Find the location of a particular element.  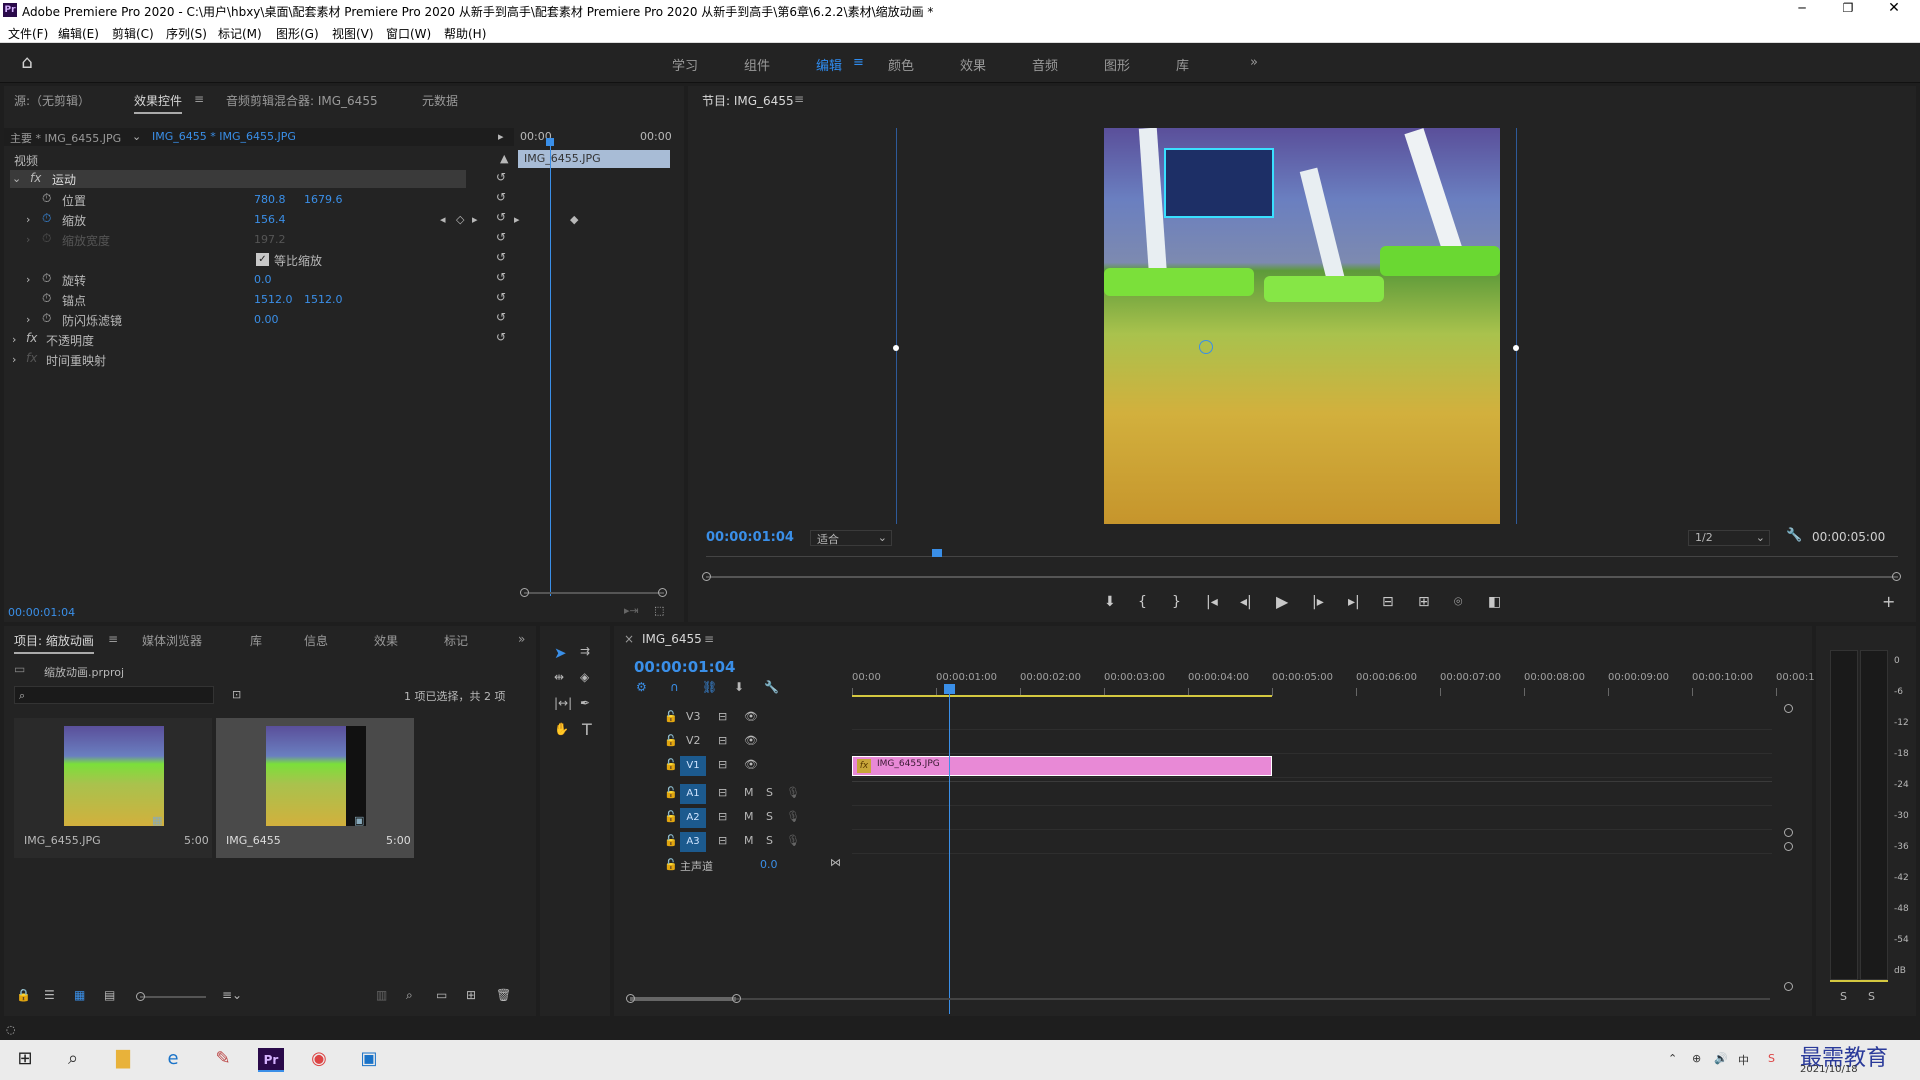

lift-icon: ⊟ is located at coordinates (1388, 602).